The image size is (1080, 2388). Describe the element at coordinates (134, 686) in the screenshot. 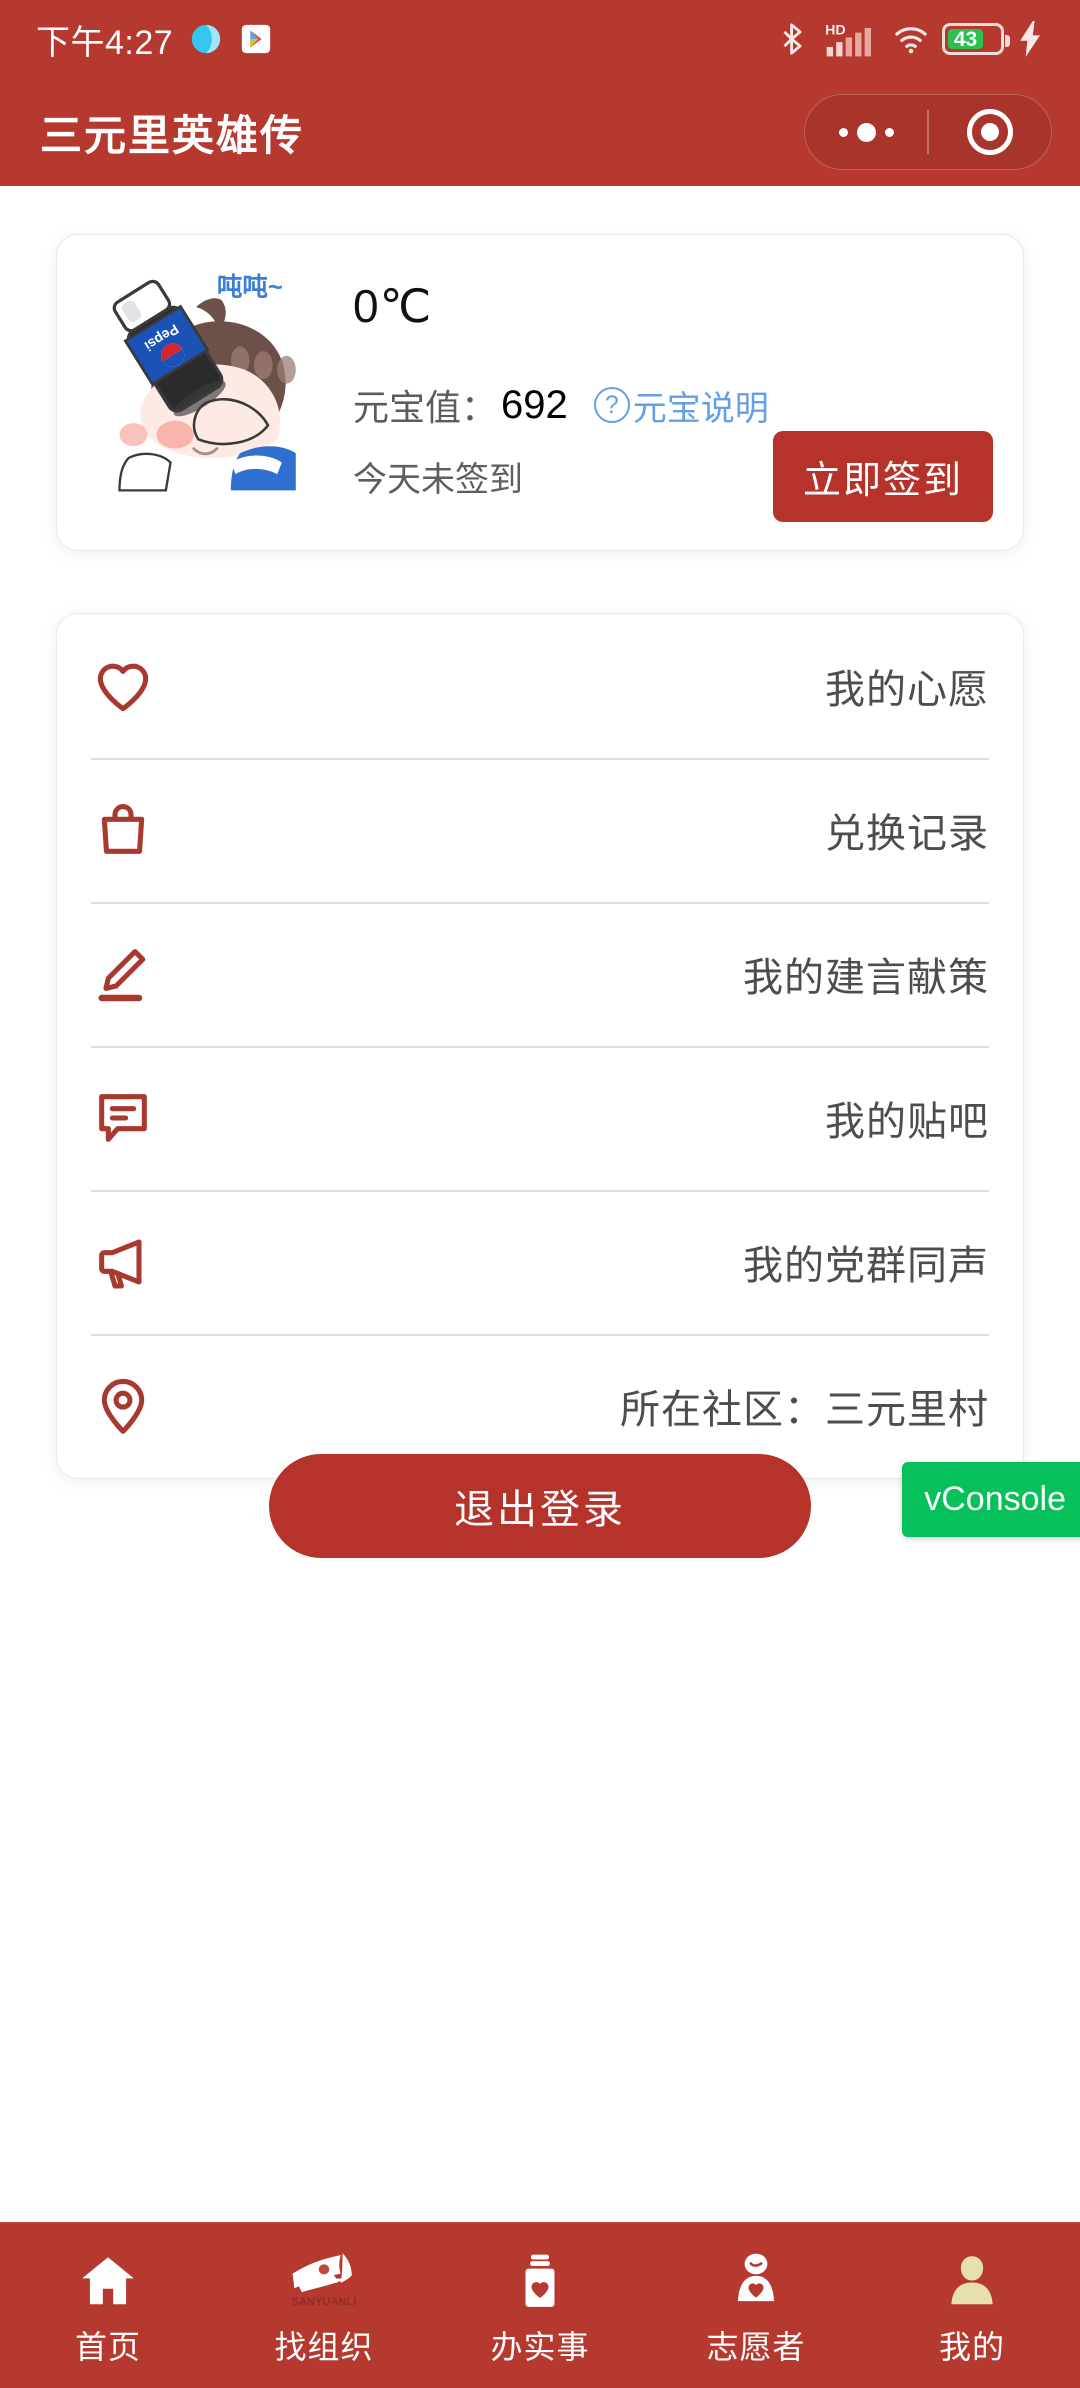

I see `heart-icon` at that location.